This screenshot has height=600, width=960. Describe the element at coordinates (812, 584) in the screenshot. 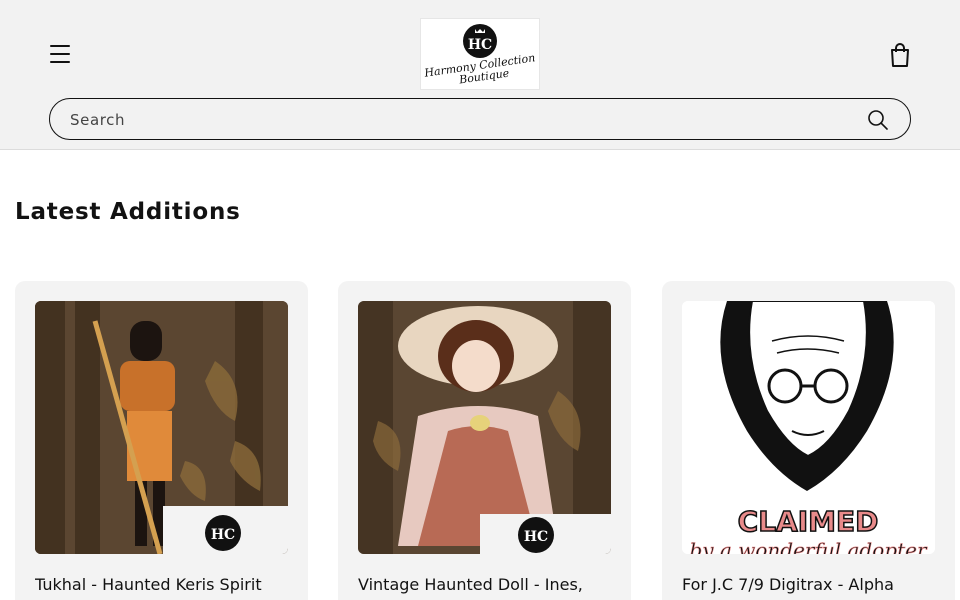

I see `product-title: For J.C 7/9 Digitrax - Alpha` at that location.